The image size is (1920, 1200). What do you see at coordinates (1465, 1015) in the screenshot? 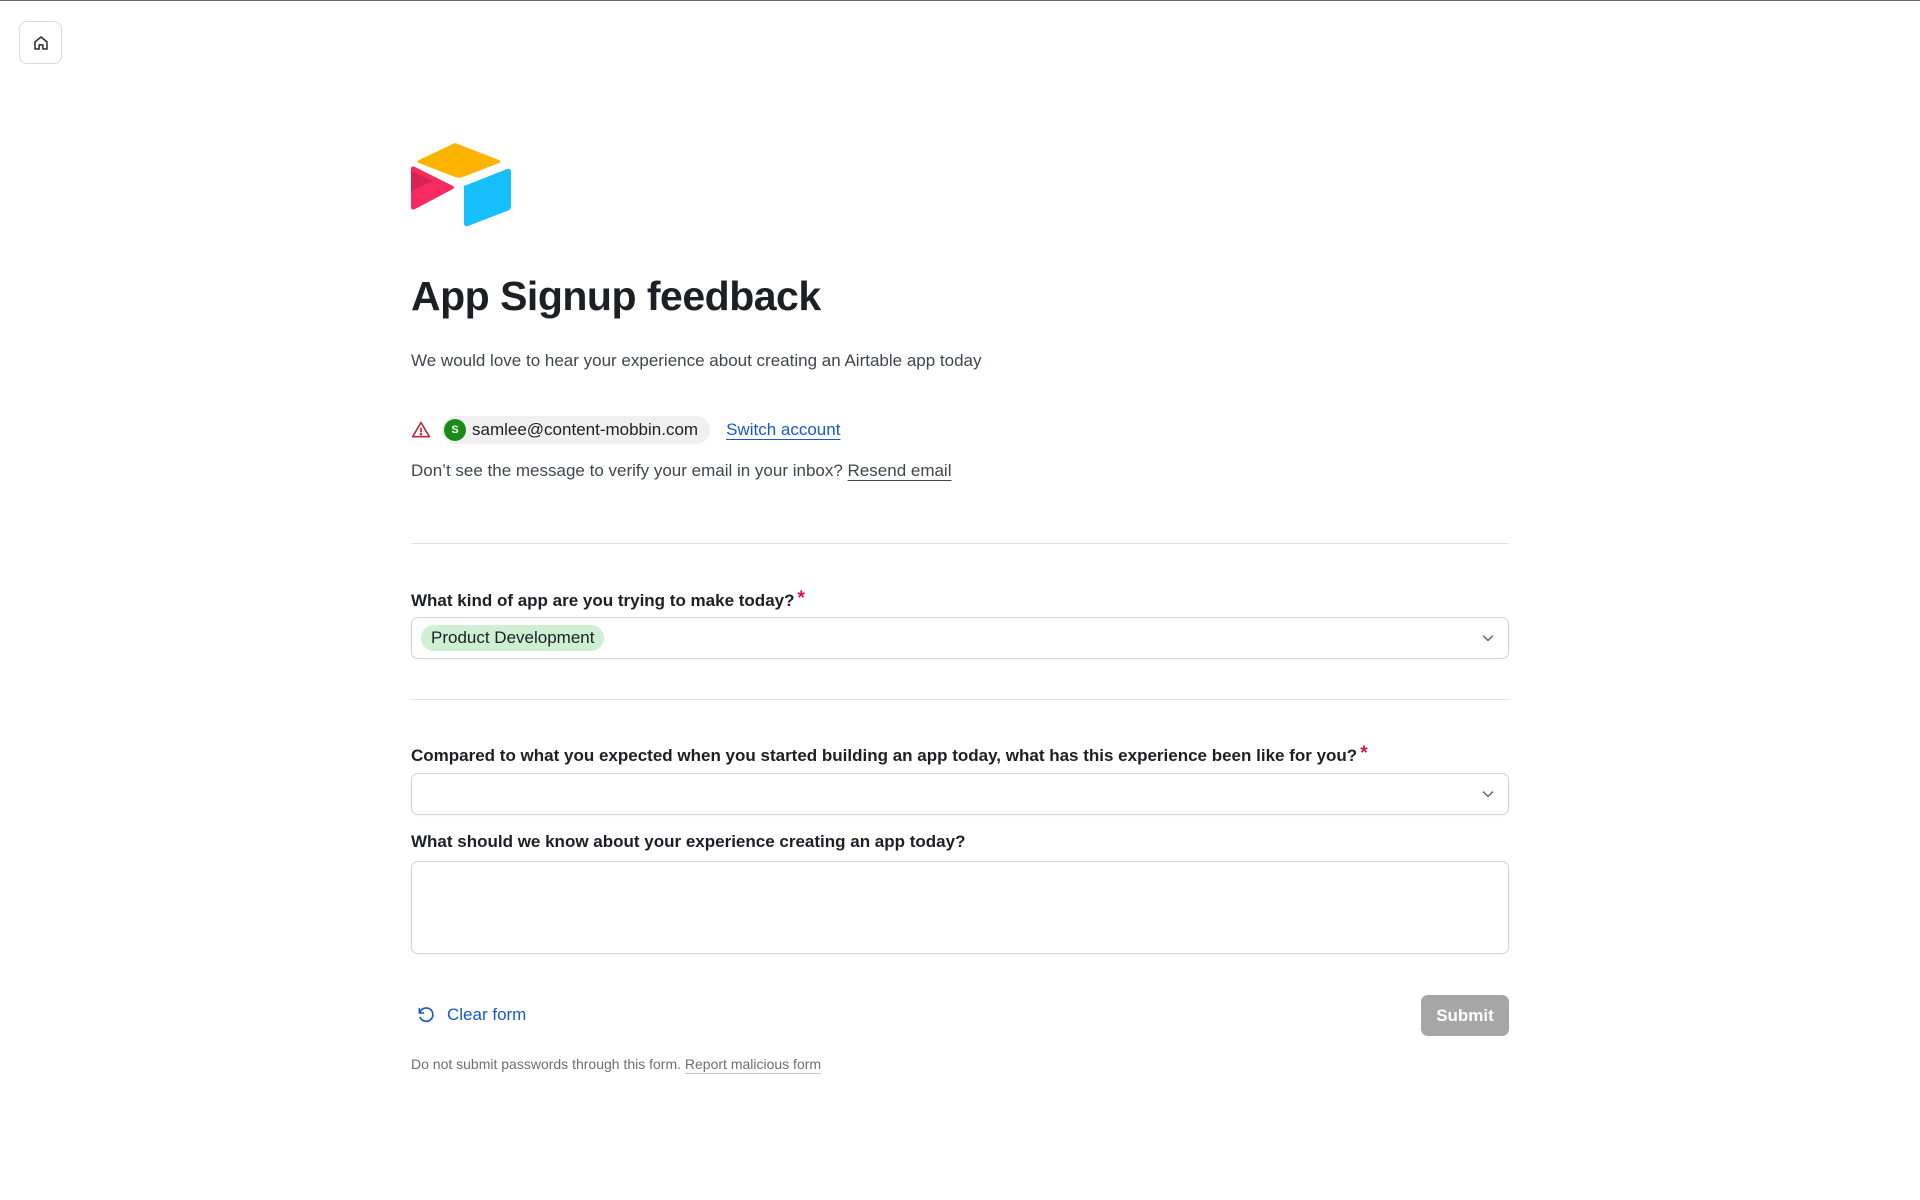
I see `submit-button: Submit` at bounding box center [1465, 1015].